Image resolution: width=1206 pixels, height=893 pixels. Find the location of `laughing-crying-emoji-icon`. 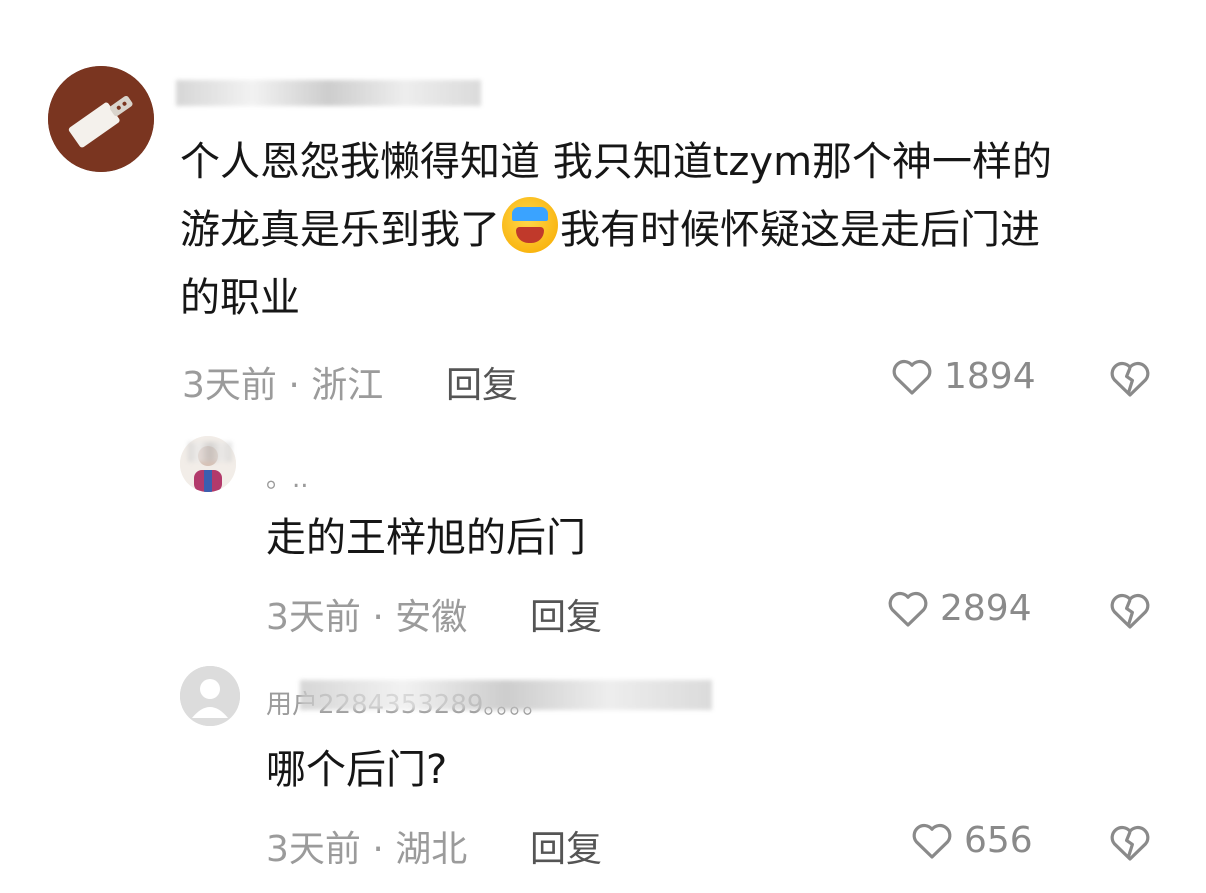

laughing-crying-emoji-icon is located at coordinates (530, 225).